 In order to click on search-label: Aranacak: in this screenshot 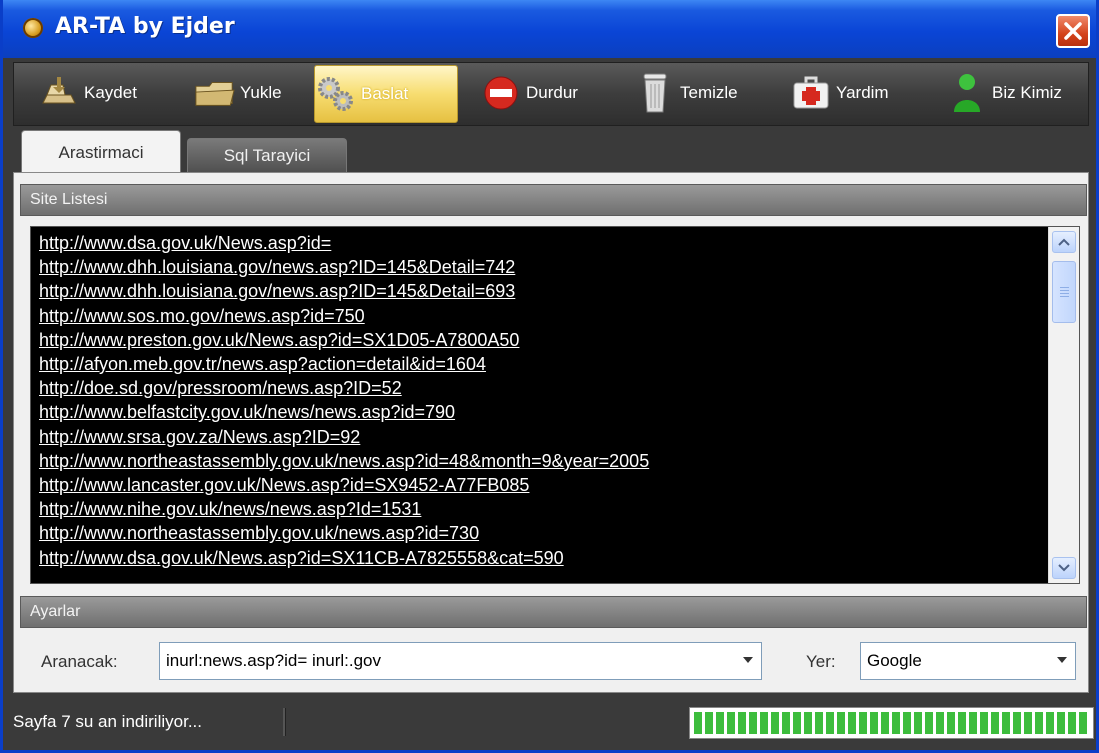, I will do `click(79, 661)`.